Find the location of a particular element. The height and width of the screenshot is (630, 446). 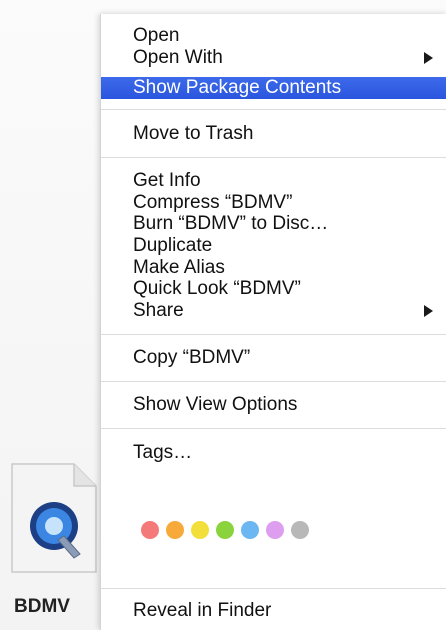

menu-item-label: Open With is located at coordinates (178, 57).